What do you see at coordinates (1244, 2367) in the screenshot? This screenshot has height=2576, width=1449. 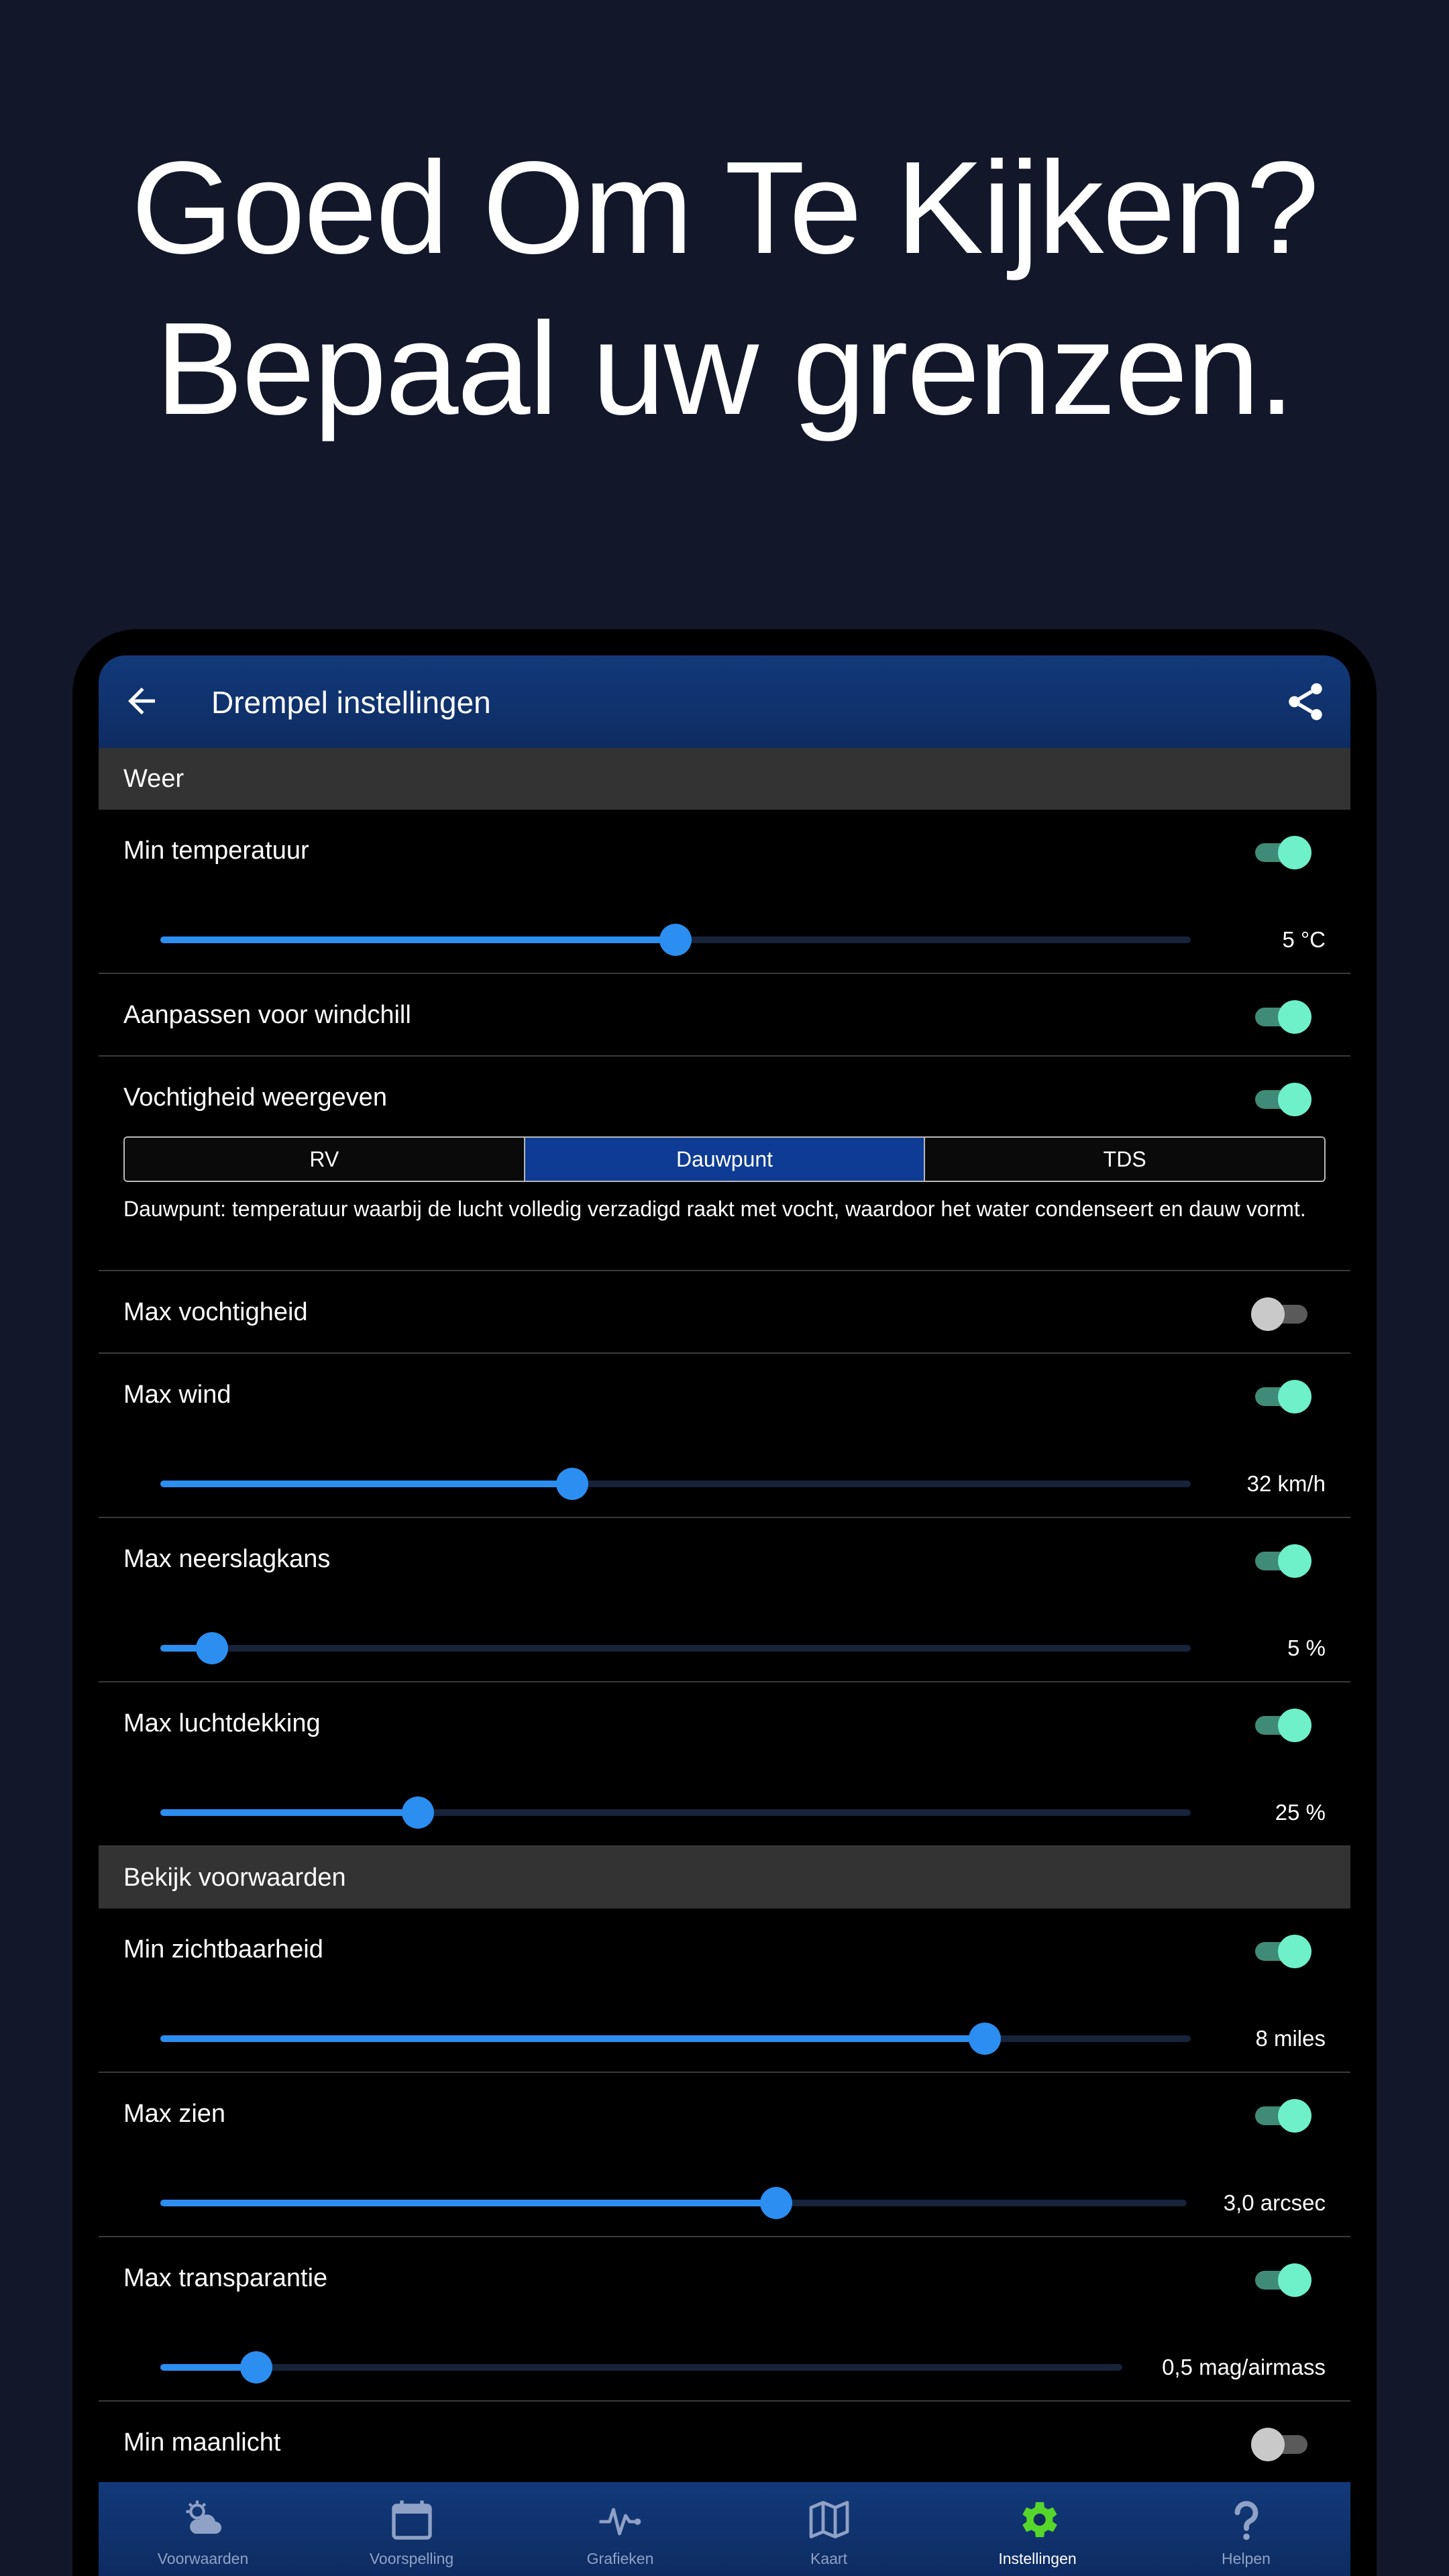 I see `value-max-transparency: 0,5 mag/airmass` at bounding box center [1244, 2367].